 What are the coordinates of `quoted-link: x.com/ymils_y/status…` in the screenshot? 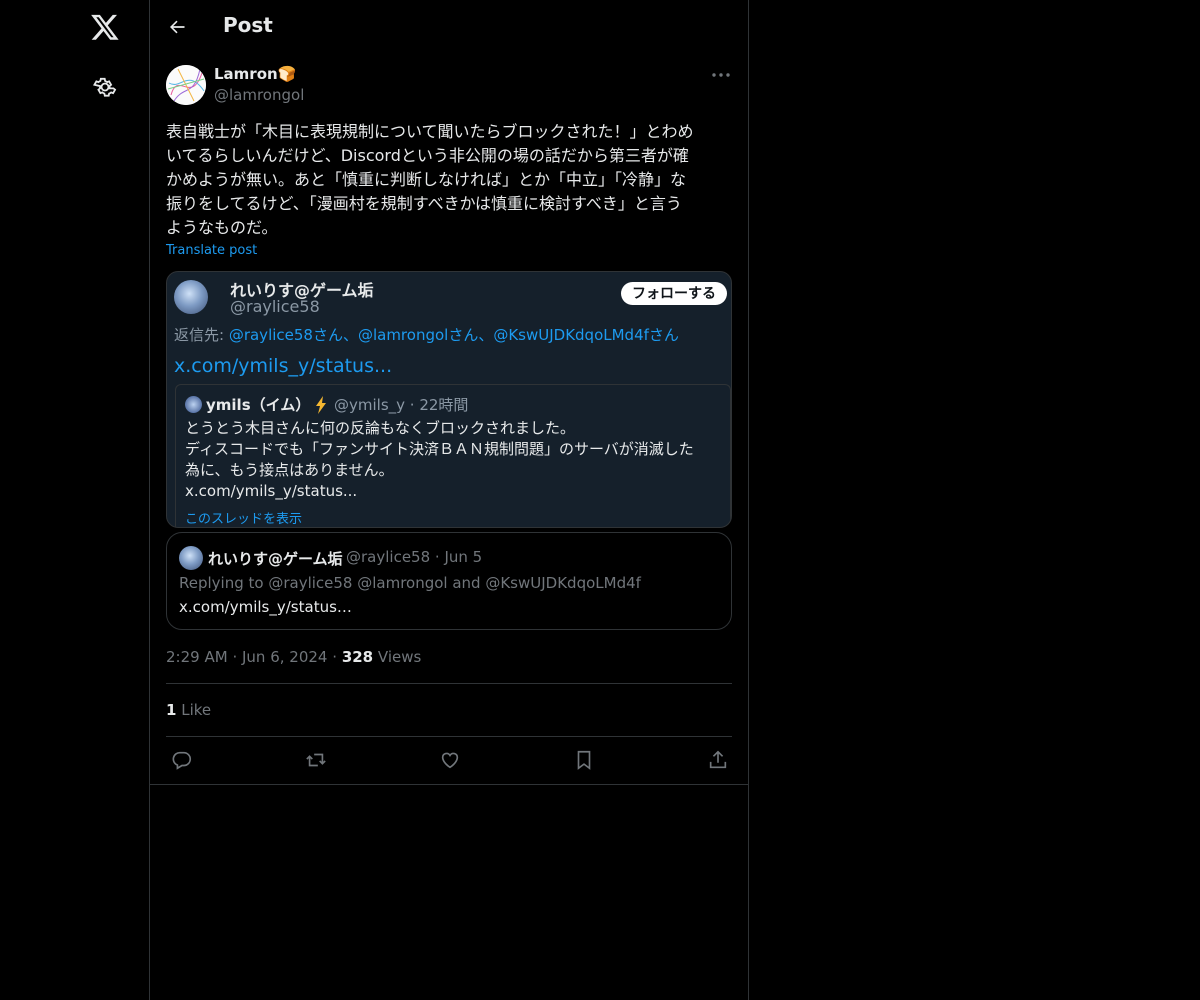 It's located at (265, 607).